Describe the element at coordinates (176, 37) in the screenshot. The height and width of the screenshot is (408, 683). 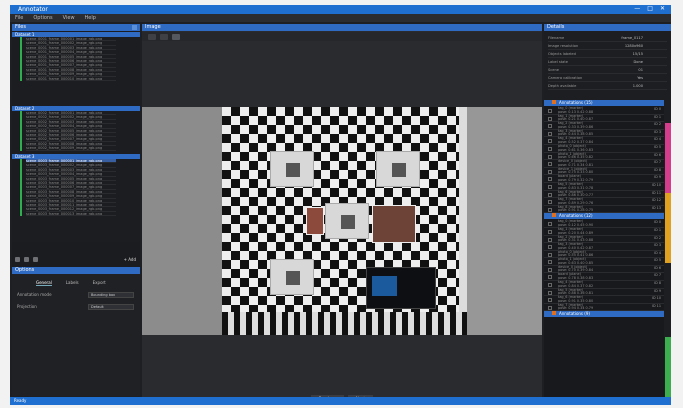
I see `fit-icon` at that location.